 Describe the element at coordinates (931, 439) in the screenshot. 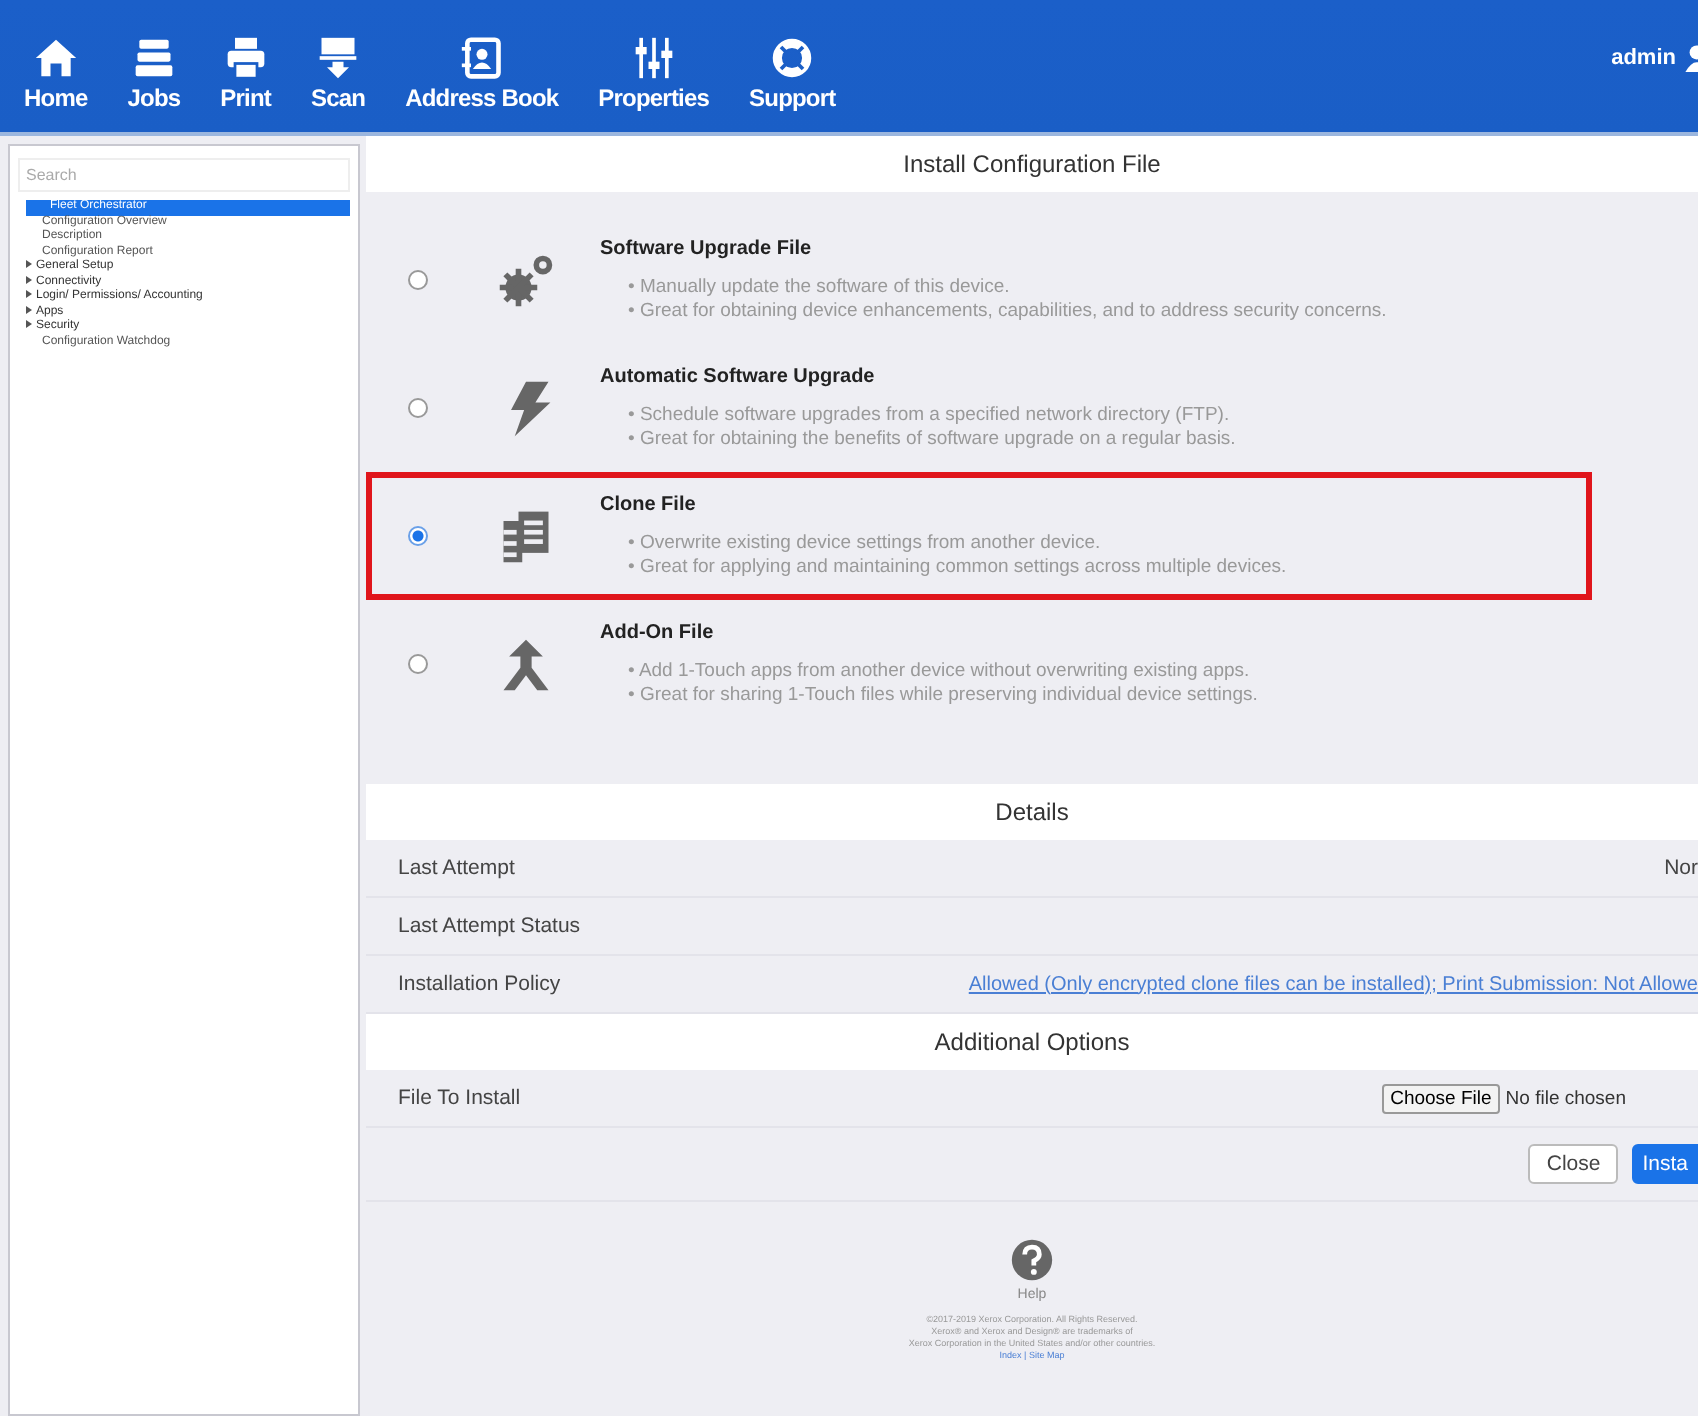

I see `option-description: • Great for obtaining the benefits of software upgrade on a regular basis.` at that location.